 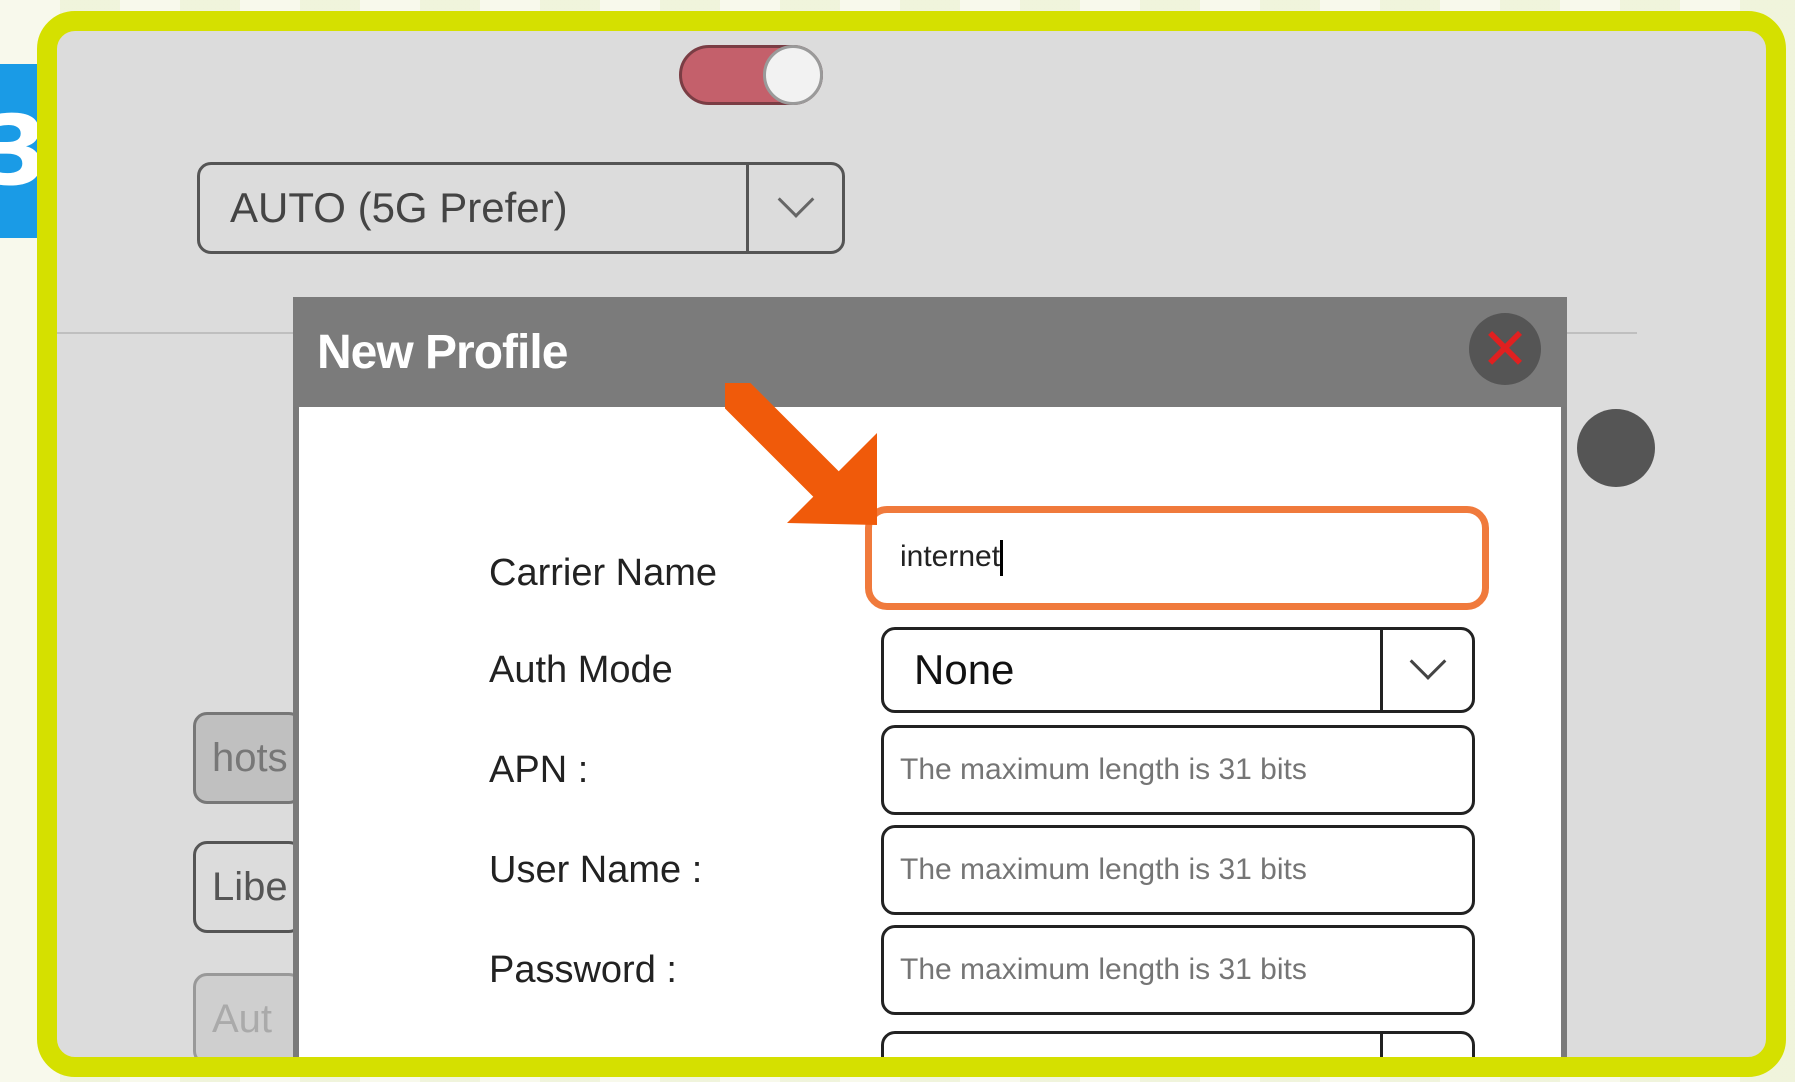 I want to click on network-mode-dropdown-button, so click(x=794, y=208).